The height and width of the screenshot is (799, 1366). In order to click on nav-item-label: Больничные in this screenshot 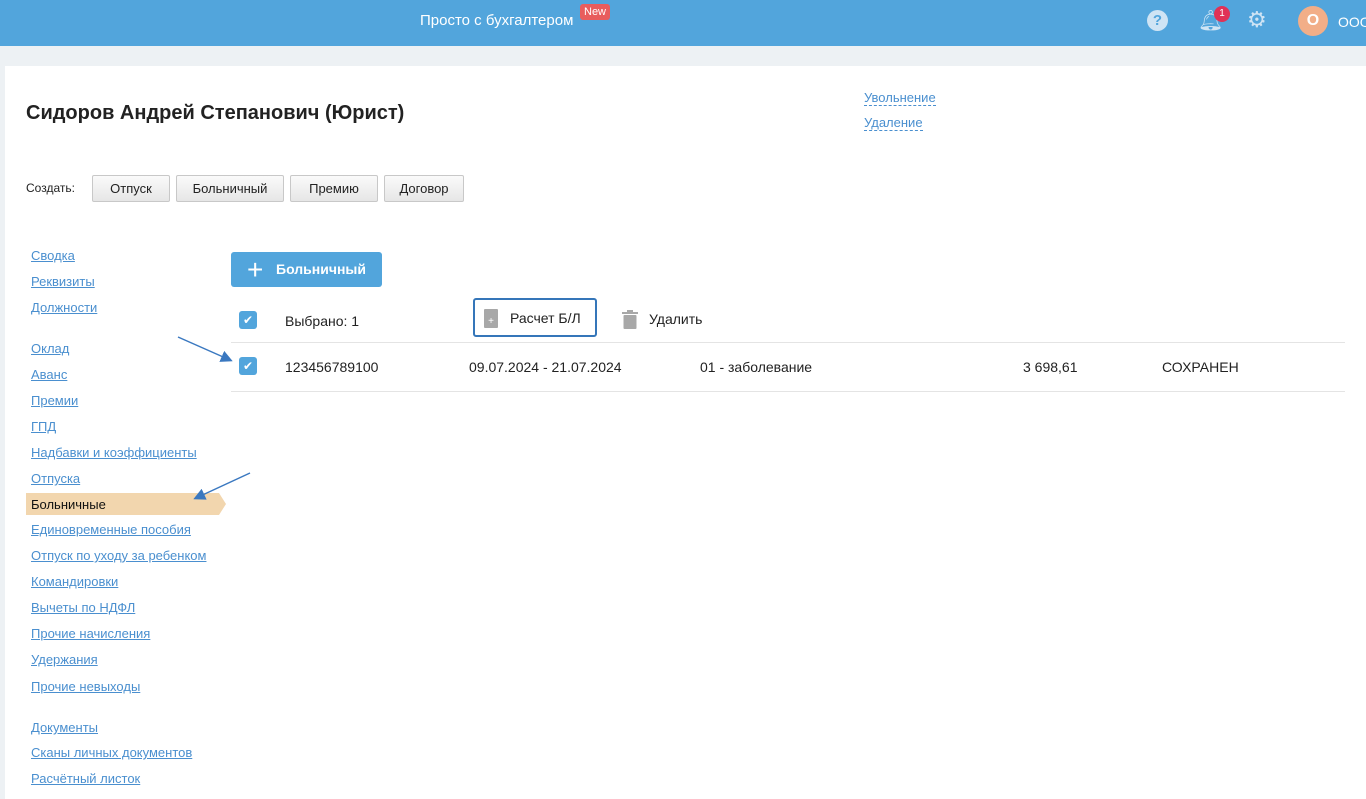, I will do `click(68, 504)`.